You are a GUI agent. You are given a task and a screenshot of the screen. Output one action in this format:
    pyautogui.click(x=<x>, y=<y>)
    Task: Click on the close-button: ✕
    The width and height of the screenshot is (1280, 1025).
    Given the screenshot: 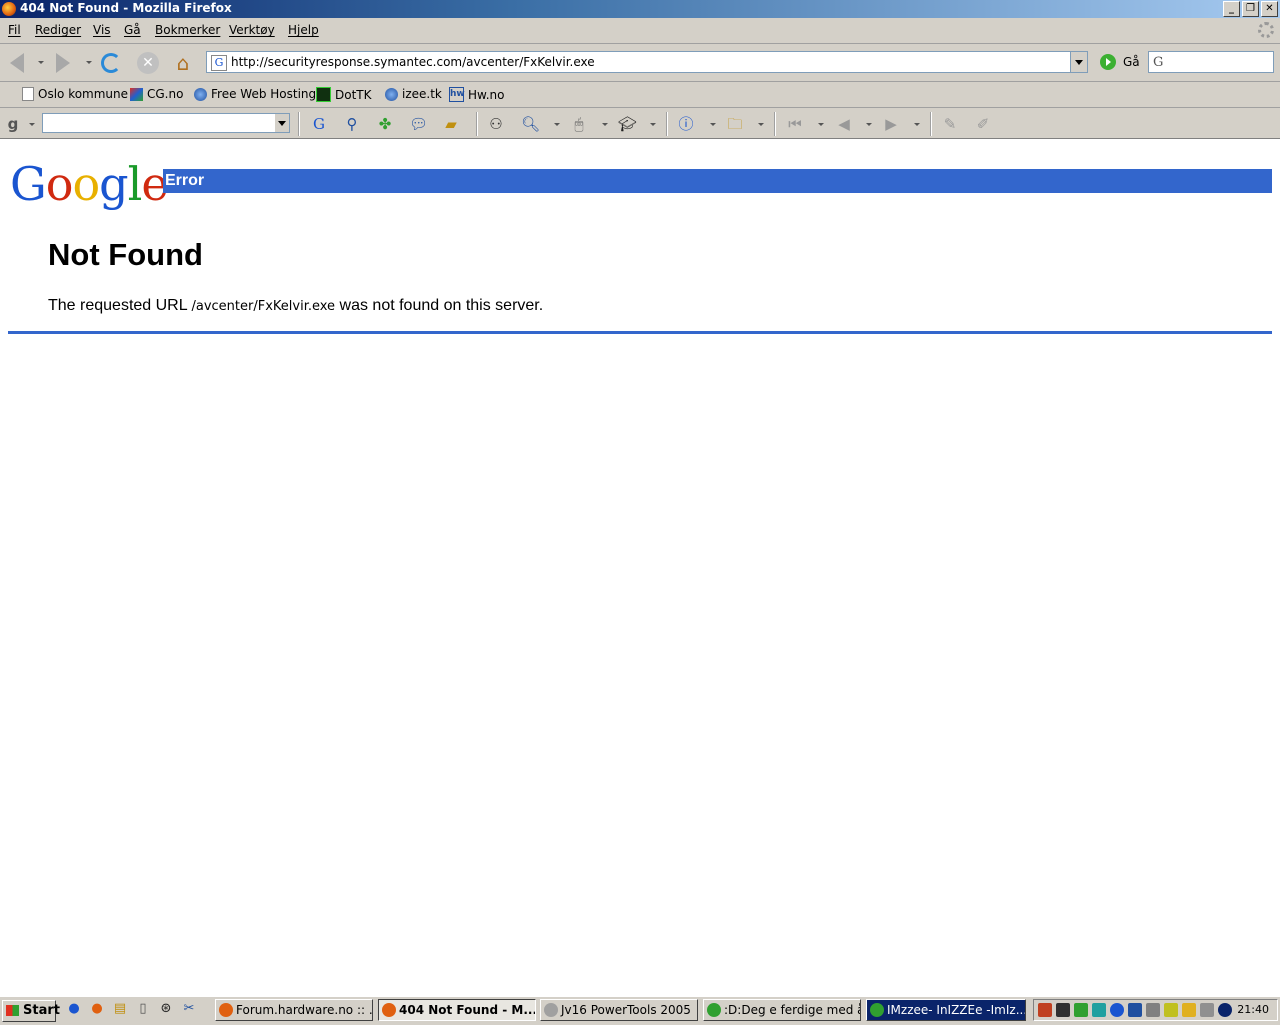 What is the action you would take?
    pyautogui.click(x=1269, y=9)
    